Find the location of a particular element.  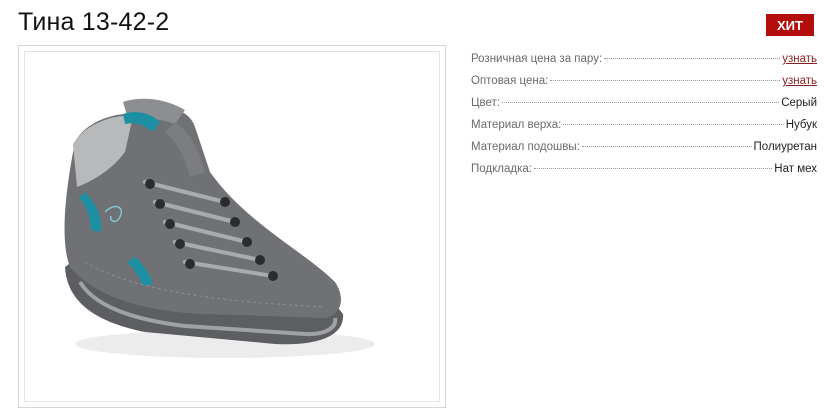

spec-label: Цвет: is located at coordinates (485, 103).